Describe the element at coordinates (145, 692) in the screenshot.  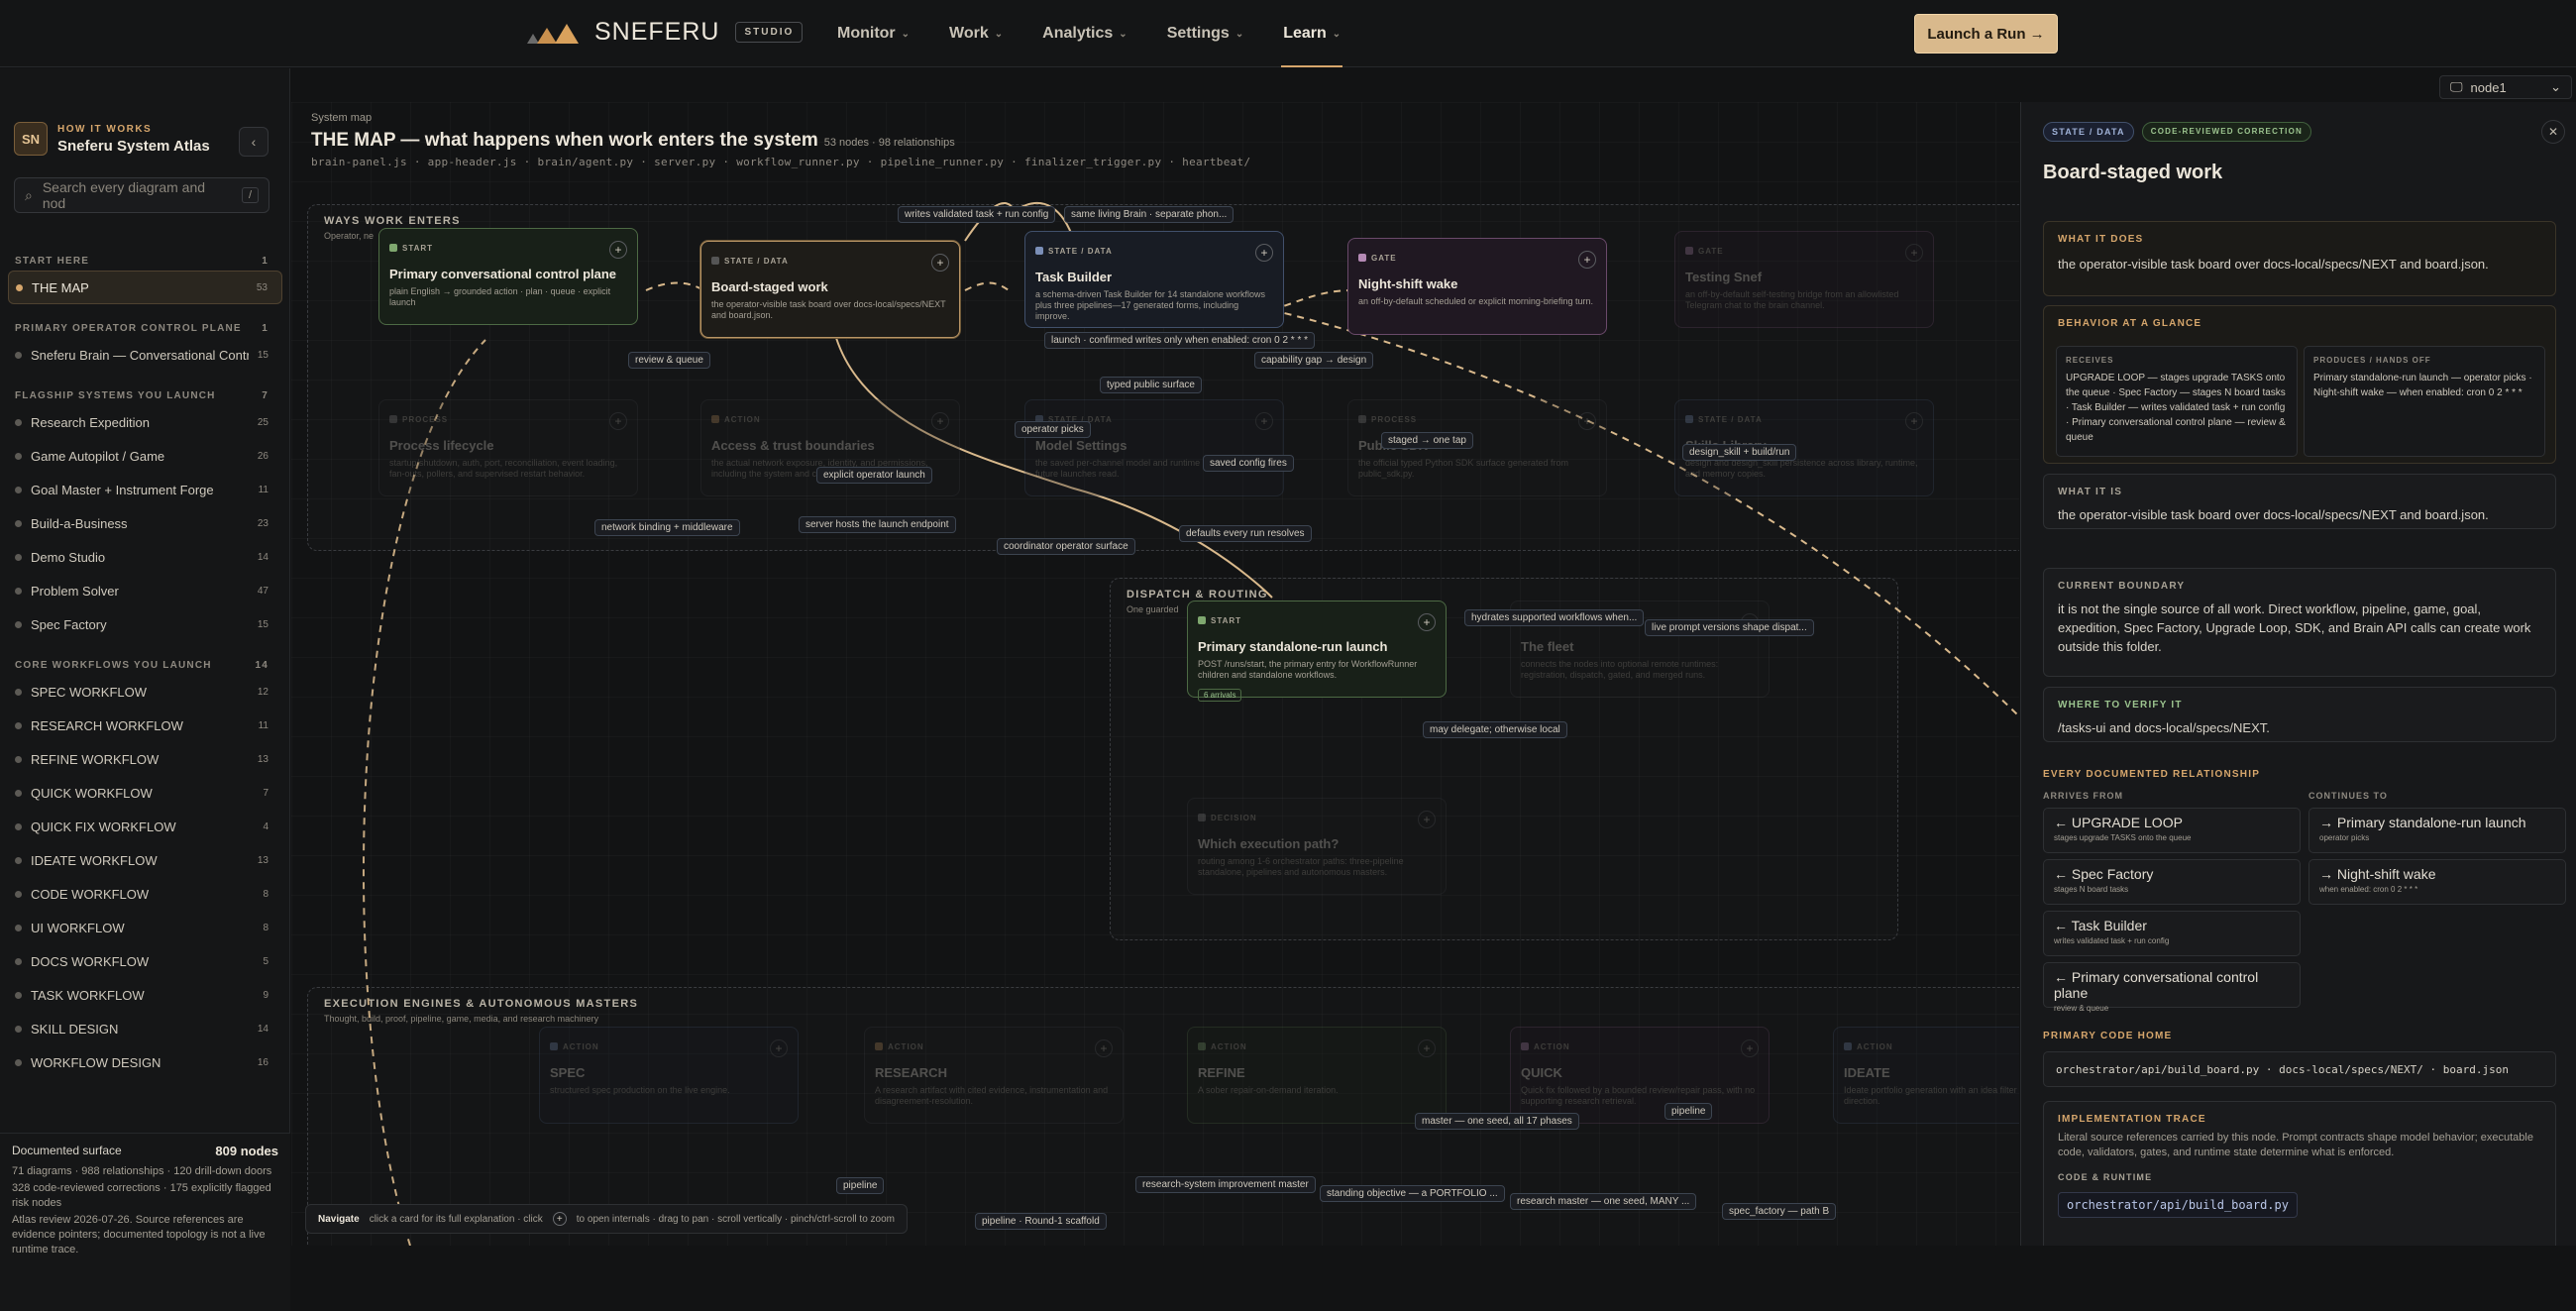
I see `sidebar-item: SPEC WORKFLOW 12` at that location.